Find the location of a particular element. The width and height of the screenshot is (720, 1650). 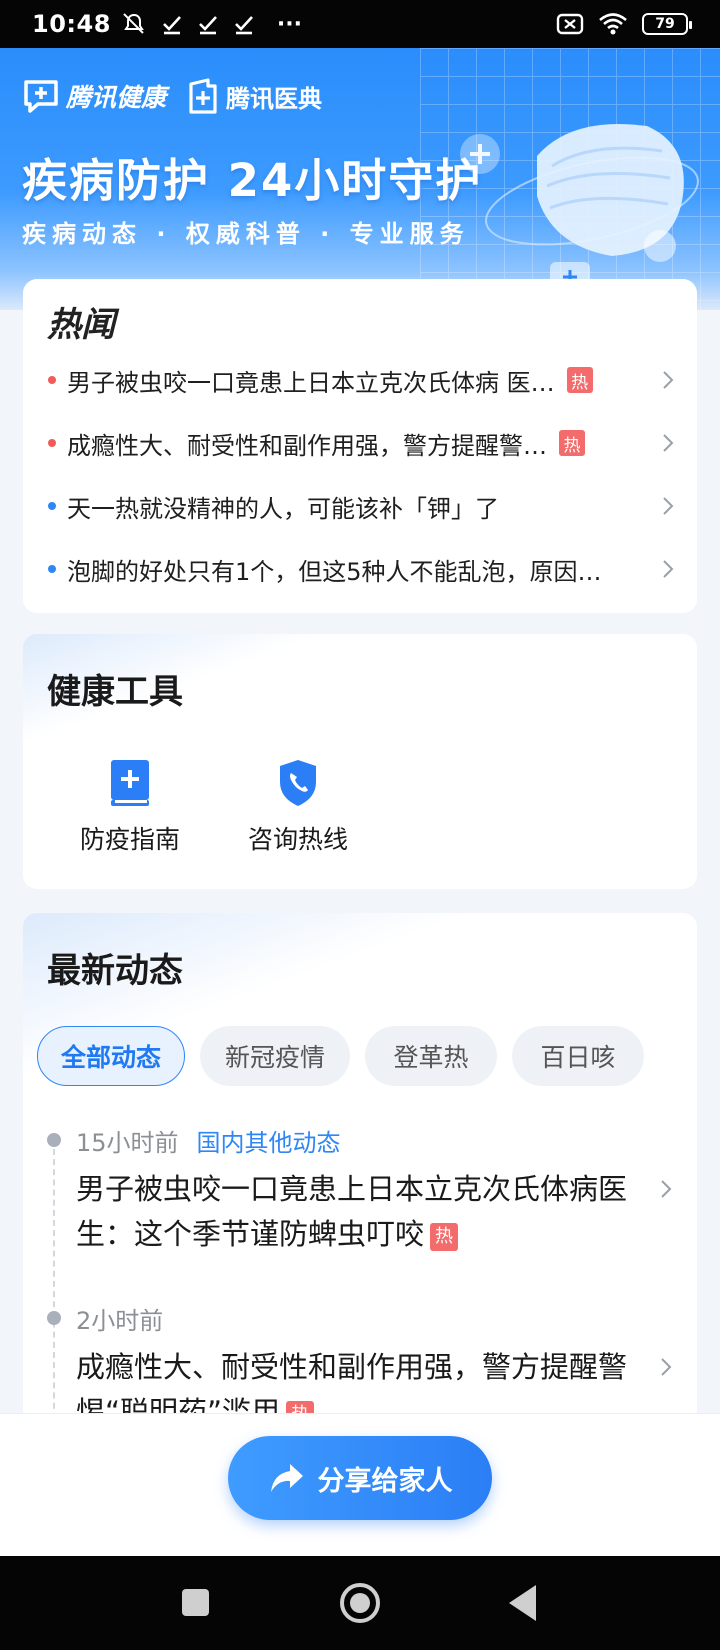

dynamics-meta: 15小时前 国内其他动态 is located at coordinates (208, 1140).